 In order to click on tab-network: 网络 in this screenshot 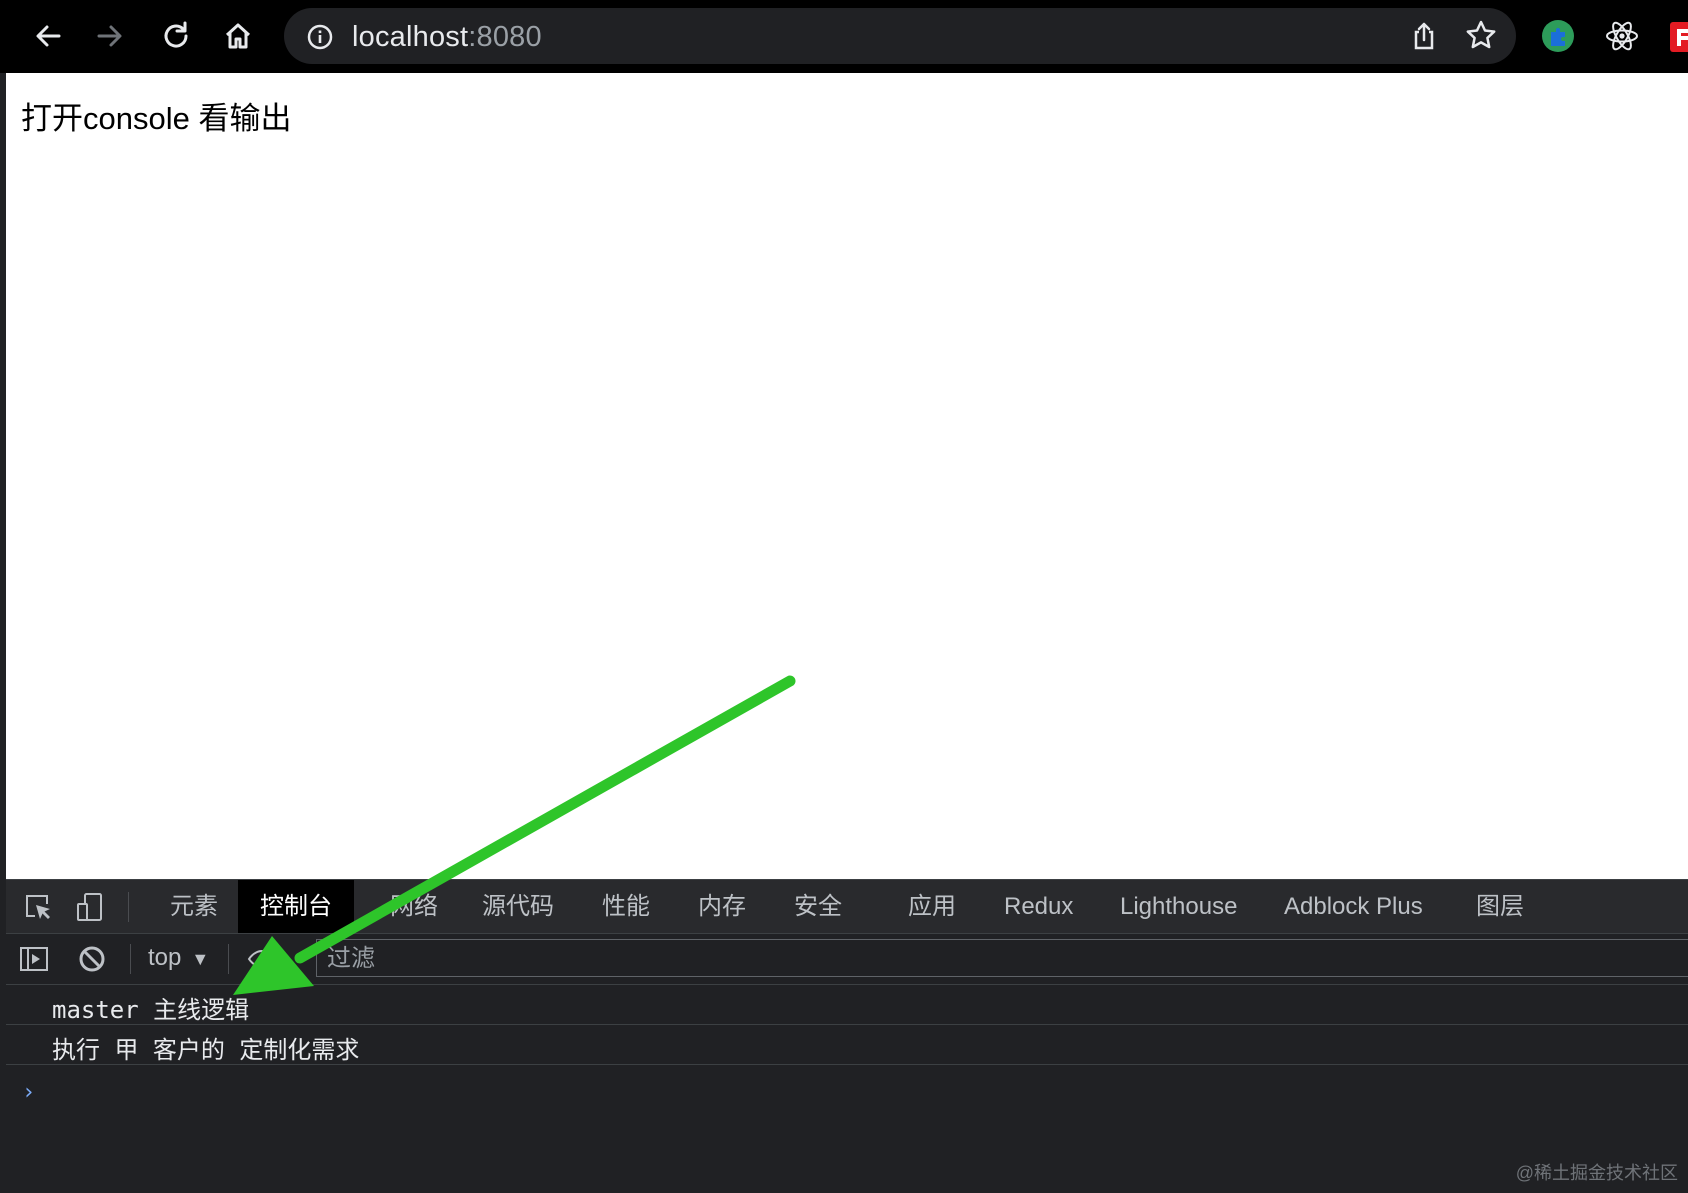, I will do `click(414, 906)`.